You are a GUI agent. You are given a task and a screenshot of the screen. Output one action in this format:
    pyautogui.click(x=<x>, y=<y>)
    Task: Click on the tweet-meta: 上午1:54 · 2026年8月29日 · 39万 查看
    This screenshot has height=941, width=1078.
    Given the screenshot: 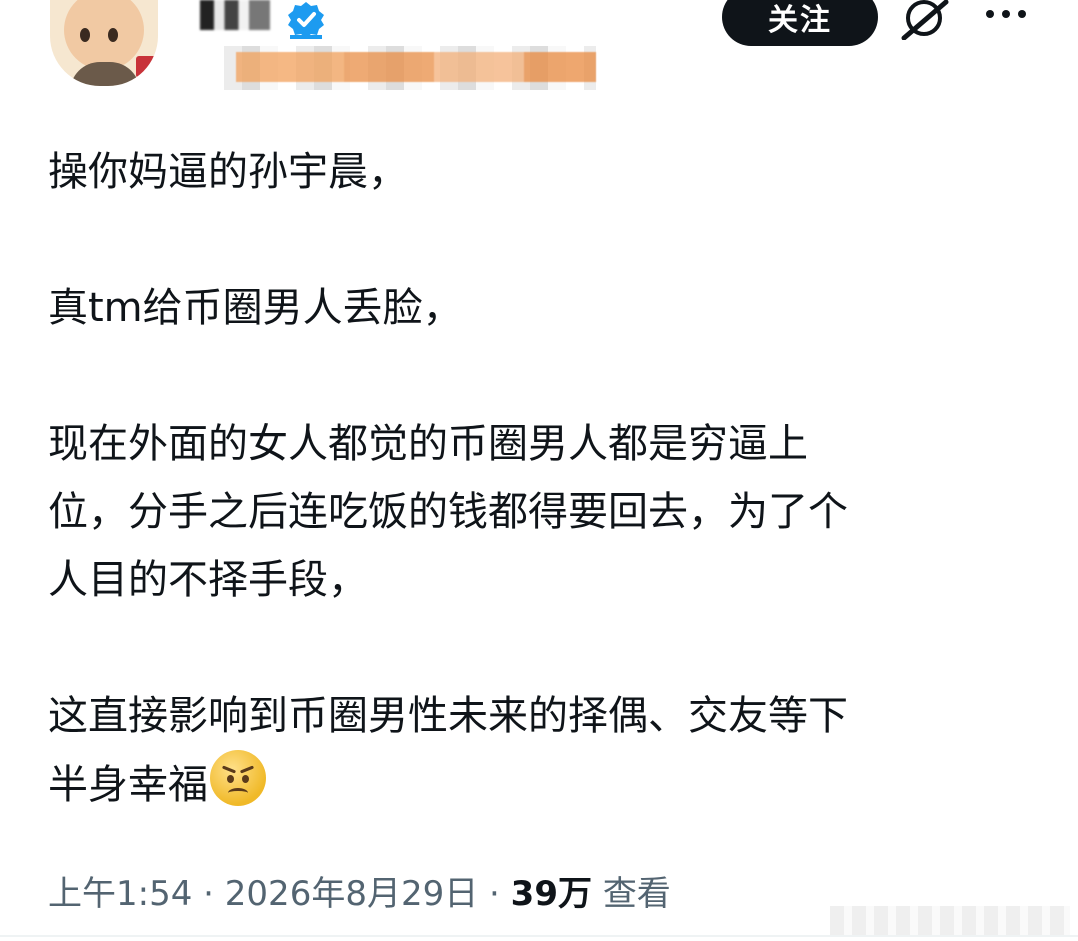 What is the action you would take?
    pyautogui.click(x=359, y=890)
    